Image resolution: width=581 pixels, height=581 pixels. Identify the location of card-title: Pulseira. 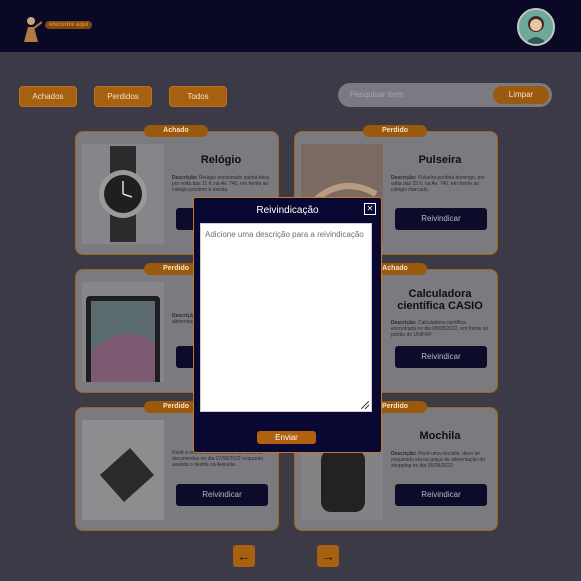
(440, 160).